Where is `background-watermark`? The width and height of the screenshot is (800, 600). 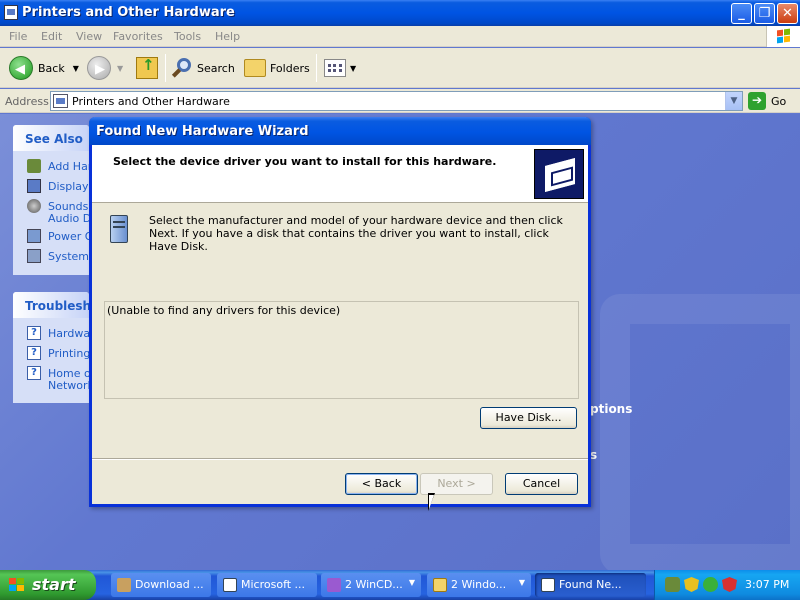 background-watermark is located at coordinates (700, 432).